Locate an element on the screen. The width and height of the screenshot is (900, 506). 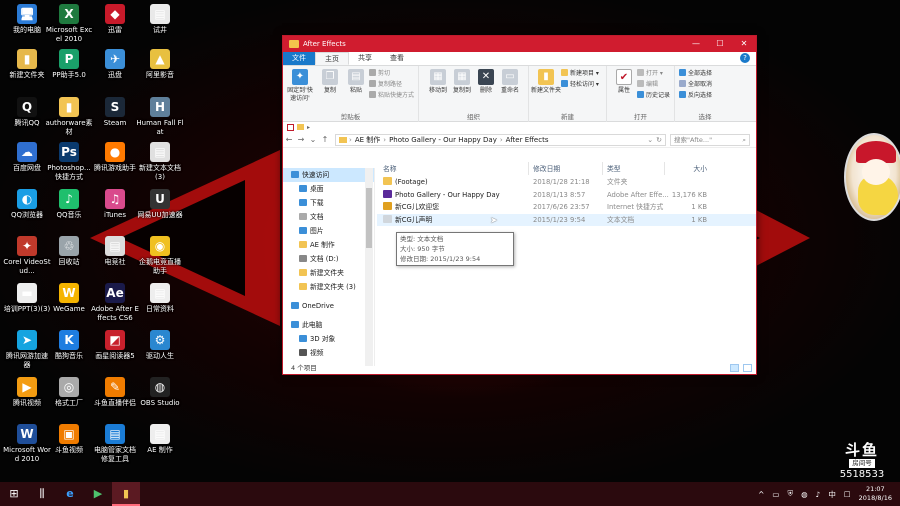
rename-button: ▭ 重命名 is located at coordinates (510, 82).